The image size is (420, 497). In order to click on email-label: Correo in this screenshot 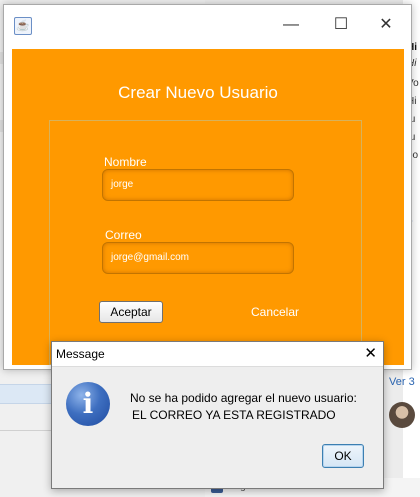, I will do `click(123, 235)`.